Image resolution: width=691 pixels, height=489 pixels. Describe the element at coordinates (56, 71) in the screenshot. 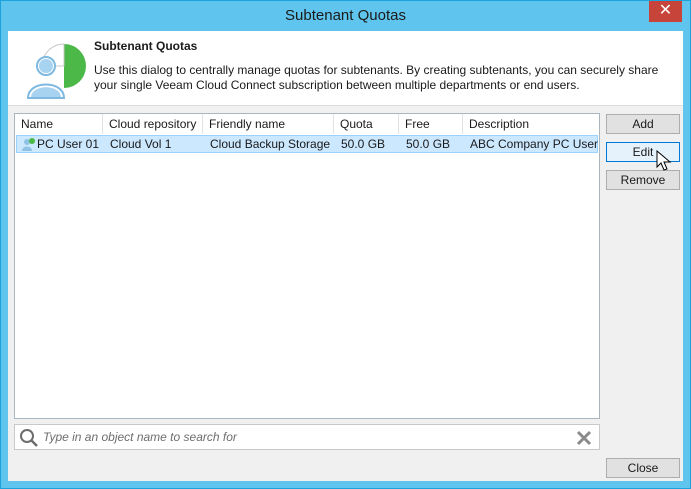

I see `subtenant-user-icon` at that location.